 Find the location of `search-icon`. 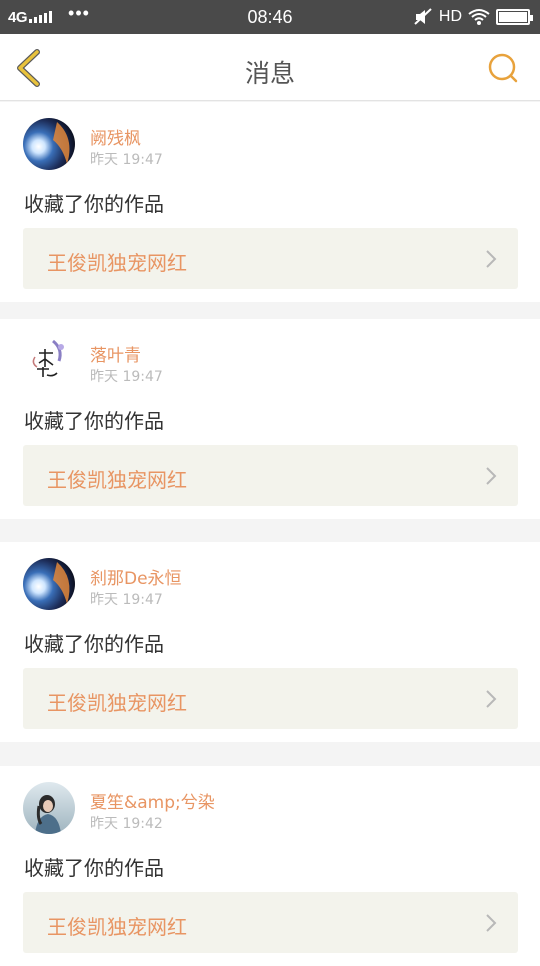

search-icon is located at coordinates (503, 68).